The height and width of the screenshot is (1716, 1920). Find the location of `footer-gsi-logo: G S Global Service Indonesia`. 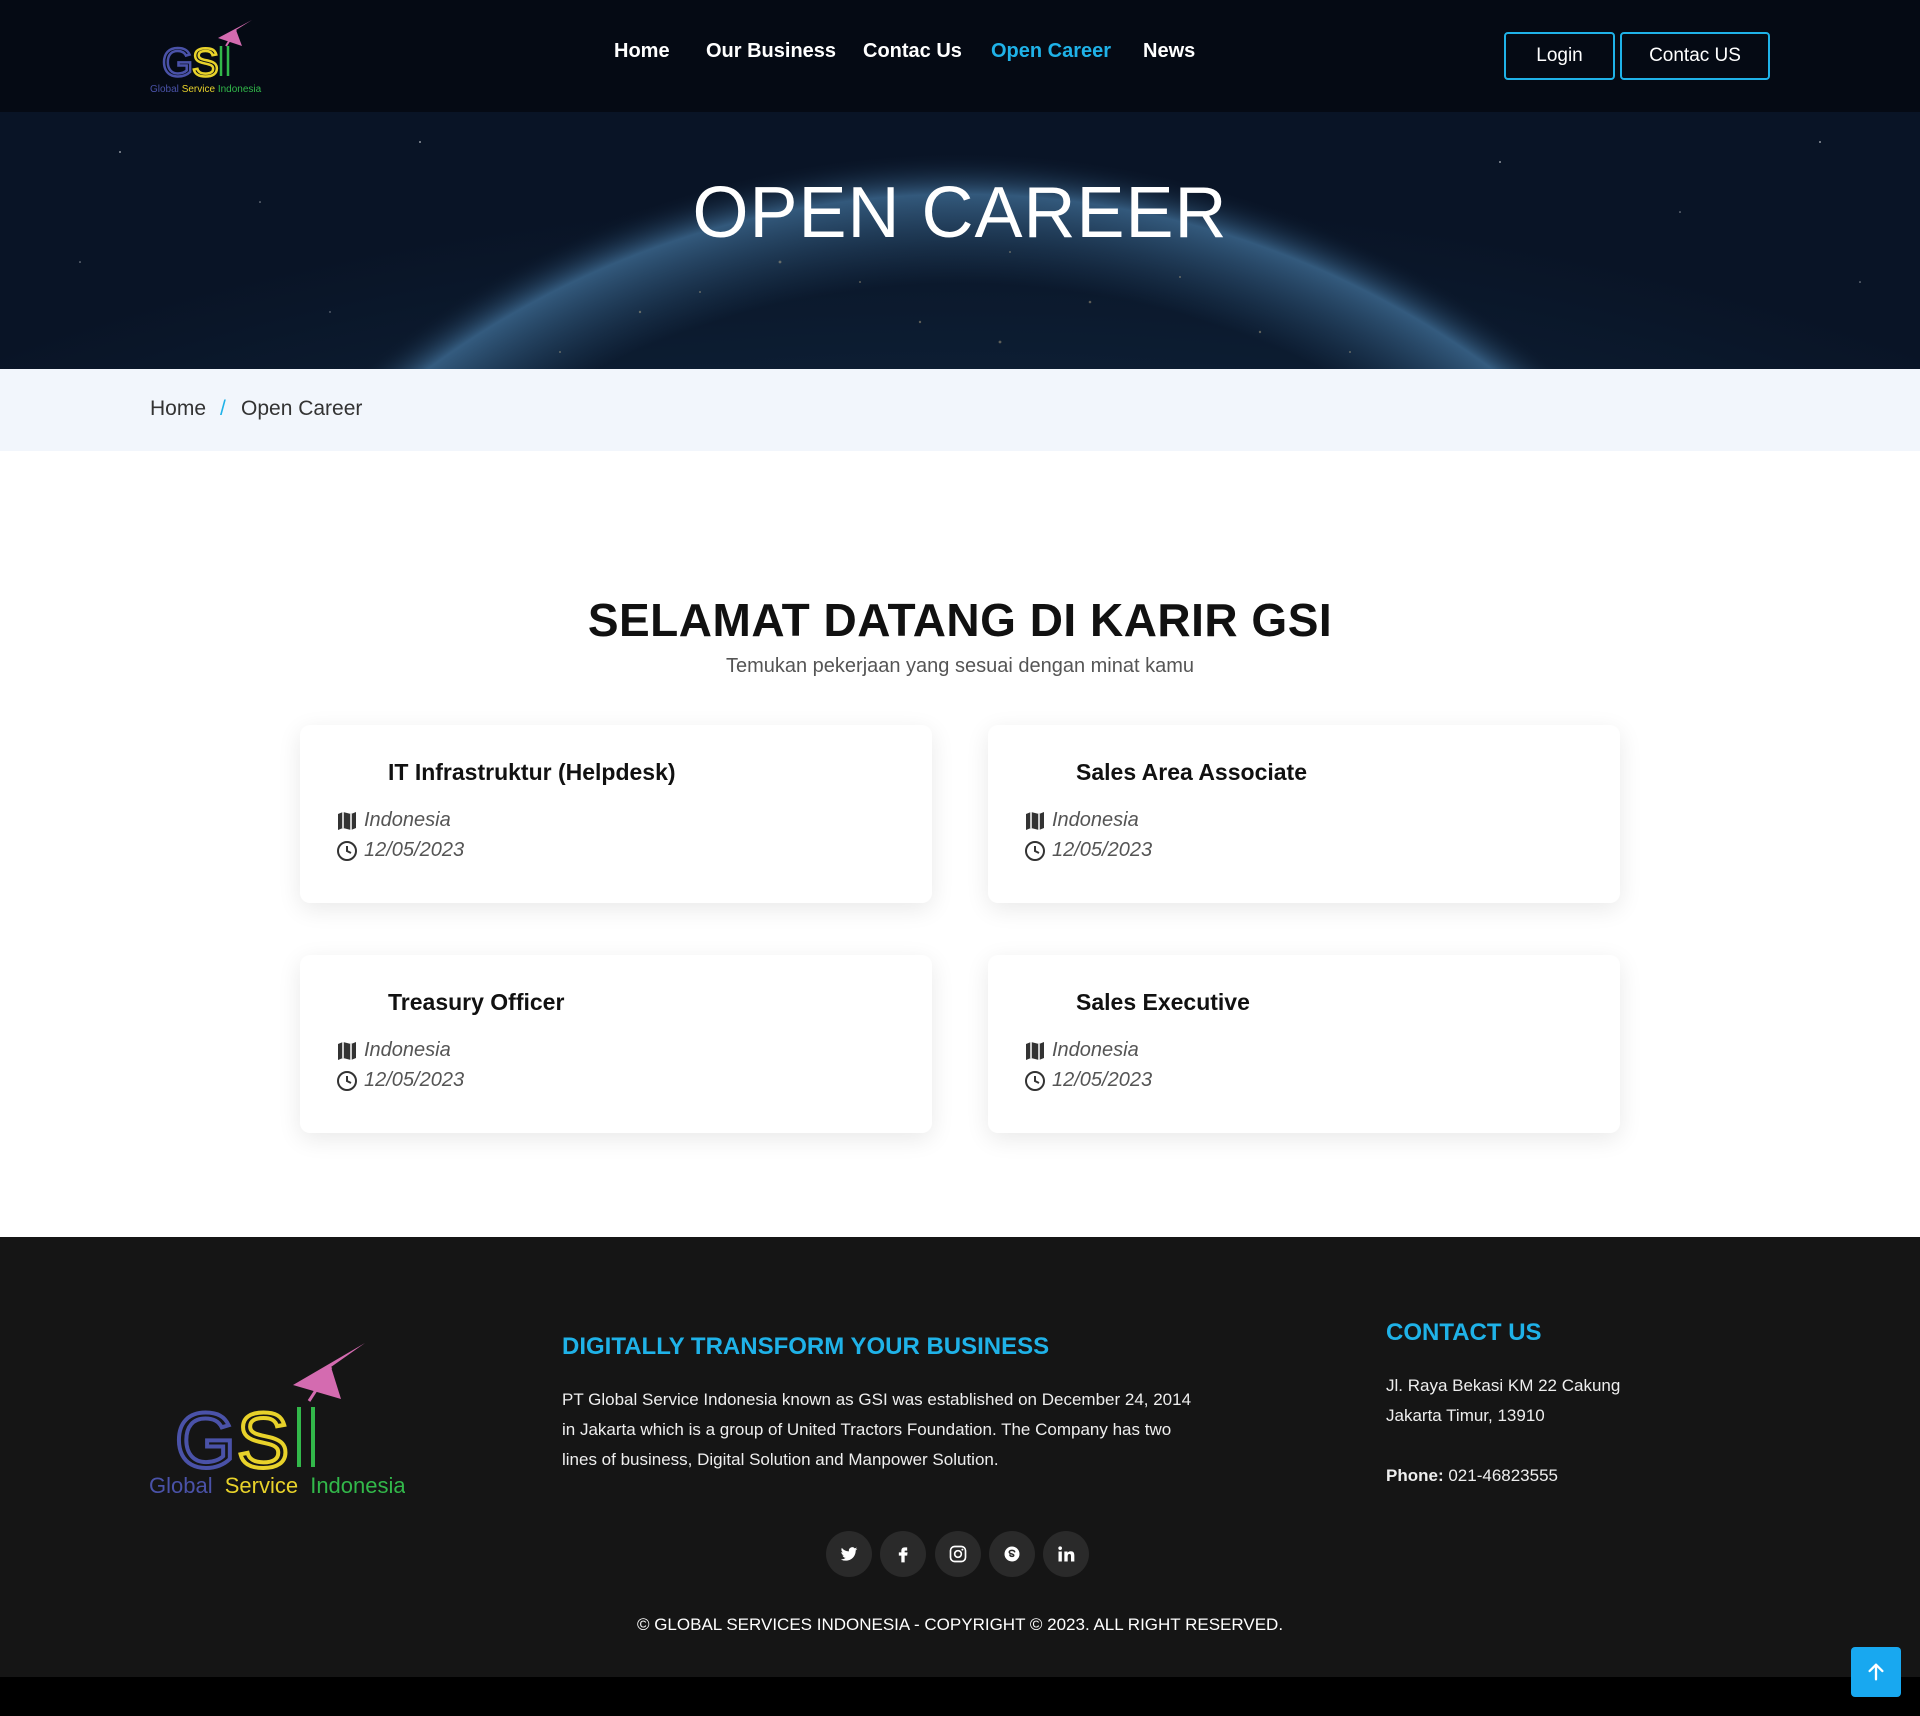

footer-gsi-logo: G S Global Service Indonesia is located at coordinates (277, 1420).